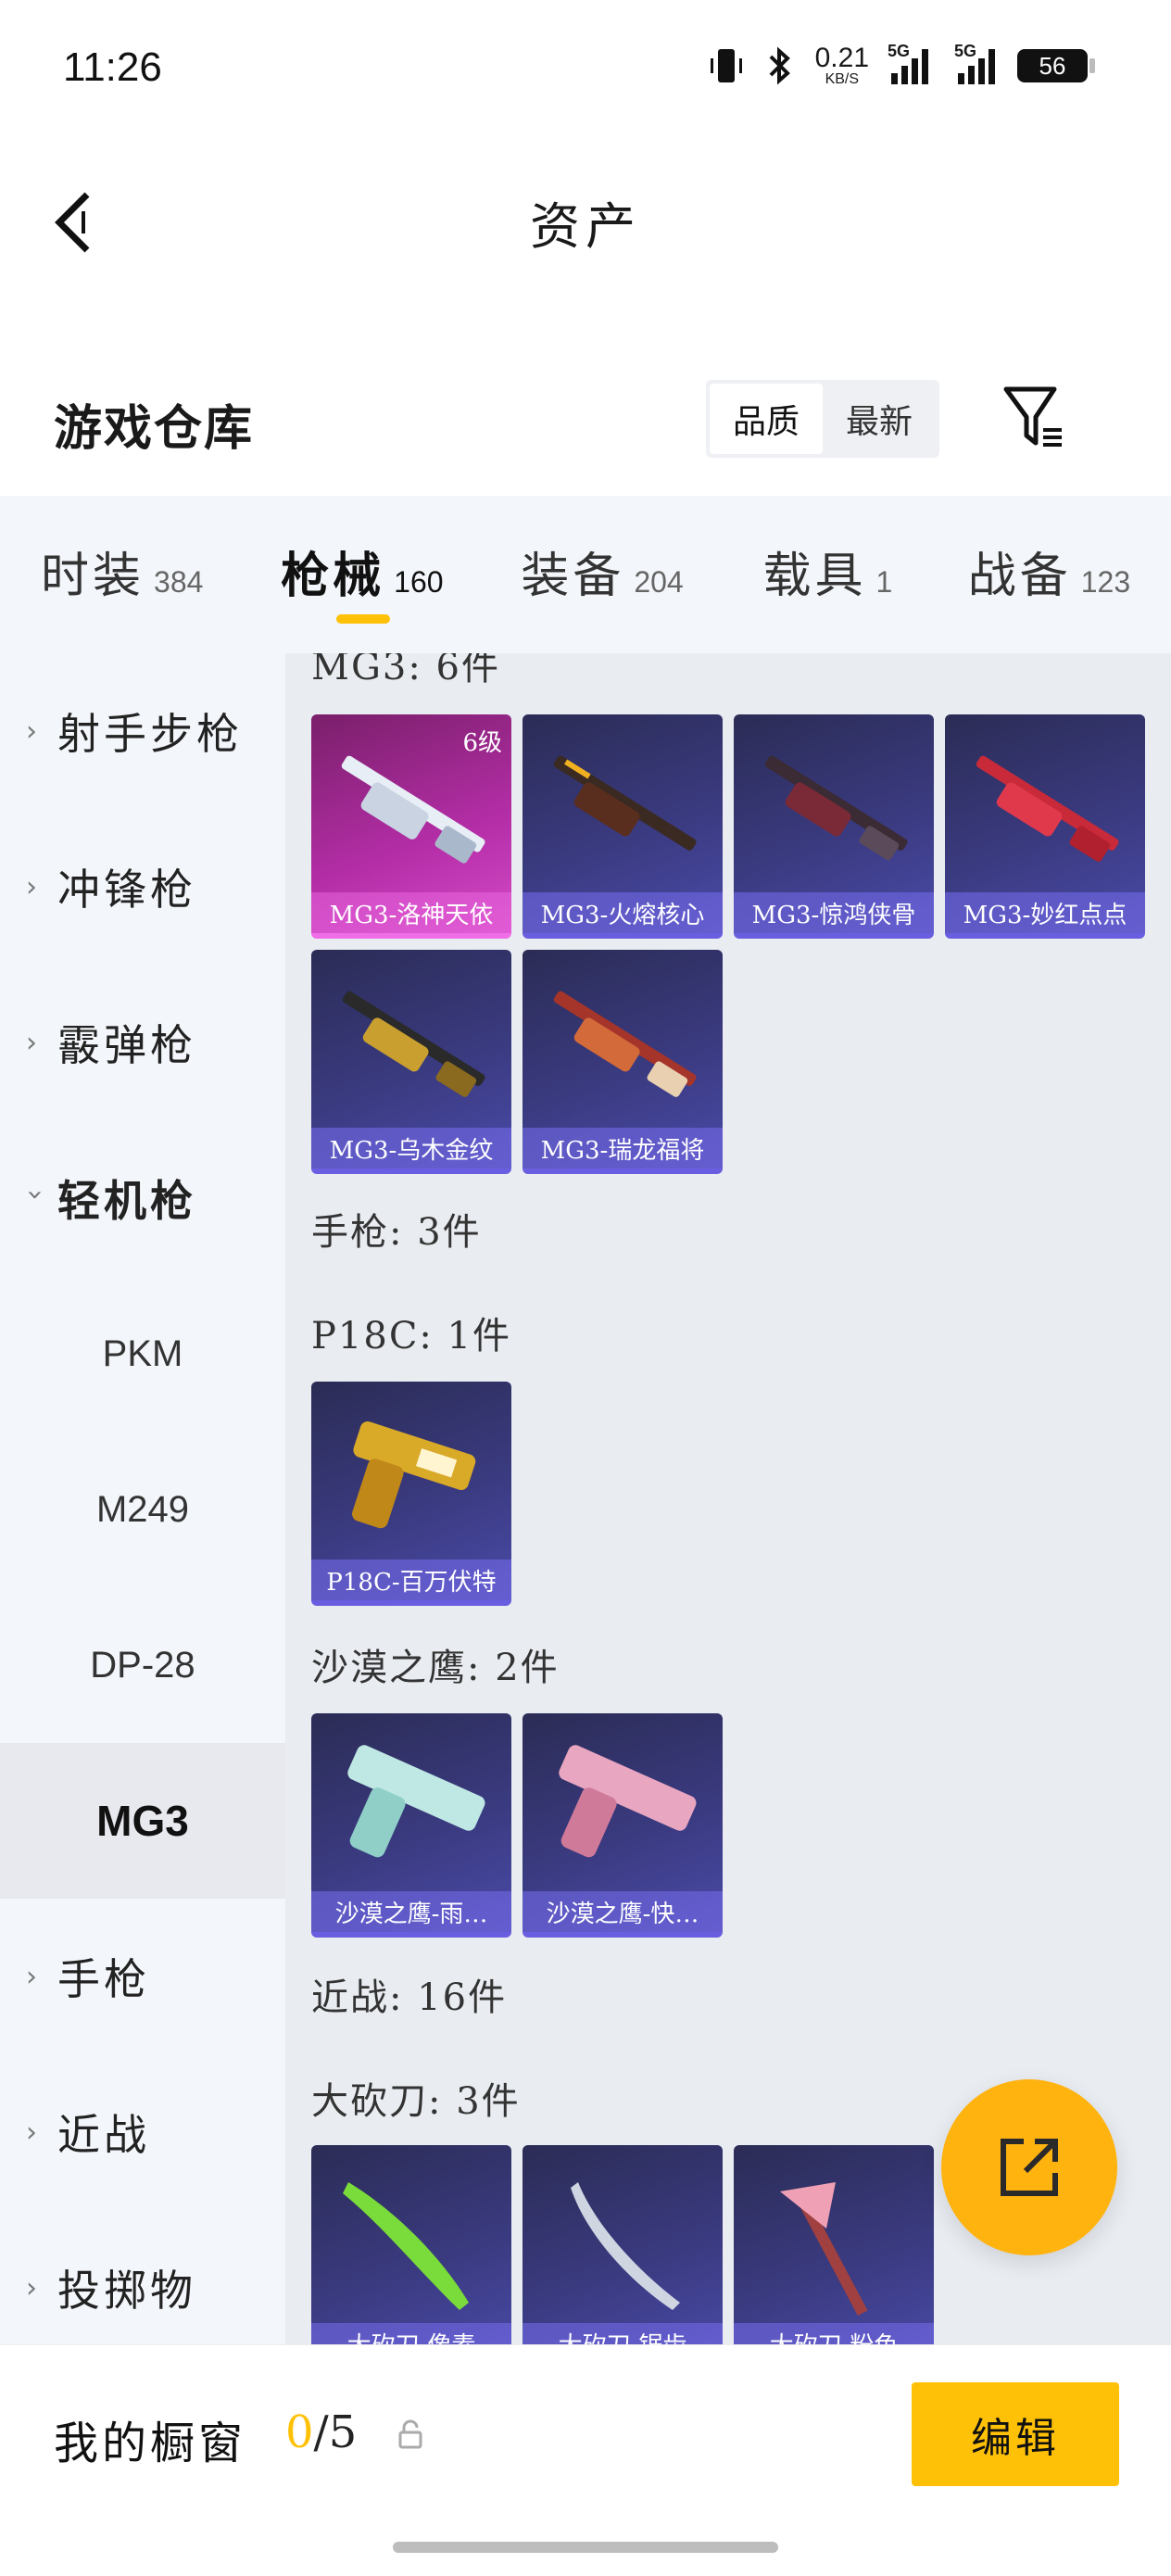  What do you see at coordinates (1056, 65) in the screenshot?
I see `battery-icon: 56` at bounding box center [1056, 65].